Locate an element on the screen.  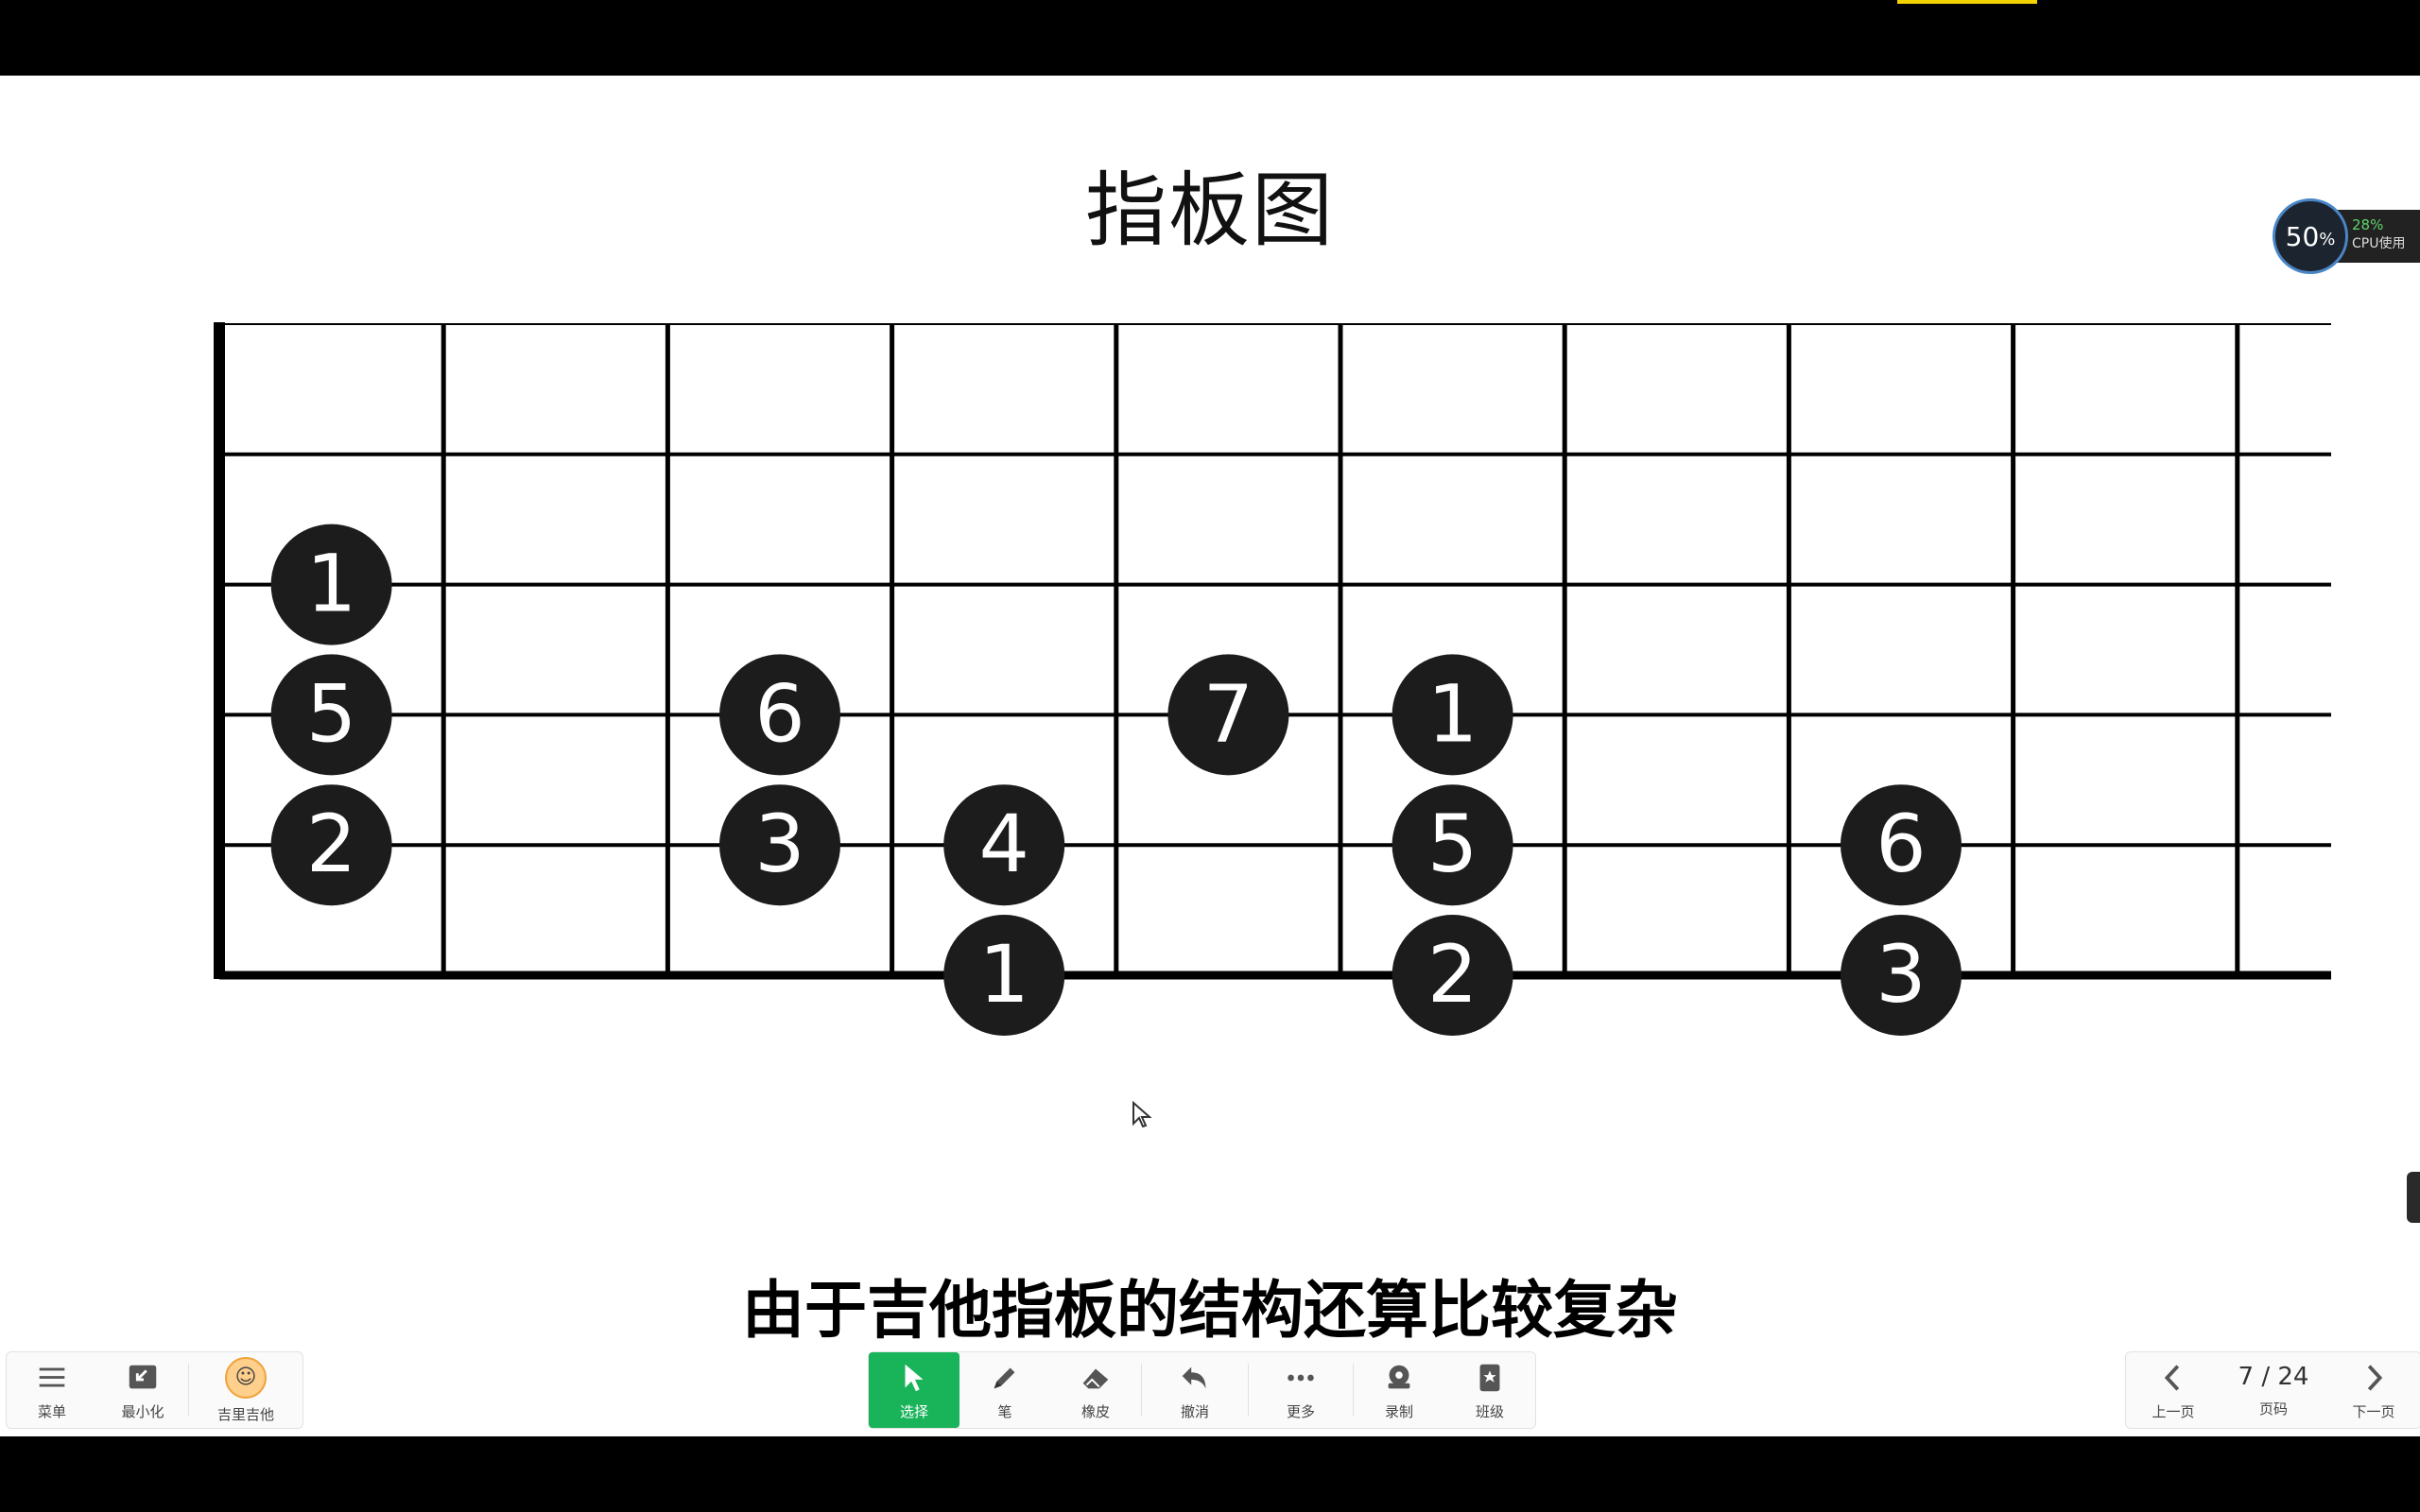
note-marker: 4 is located at coordinates (1004, 845).